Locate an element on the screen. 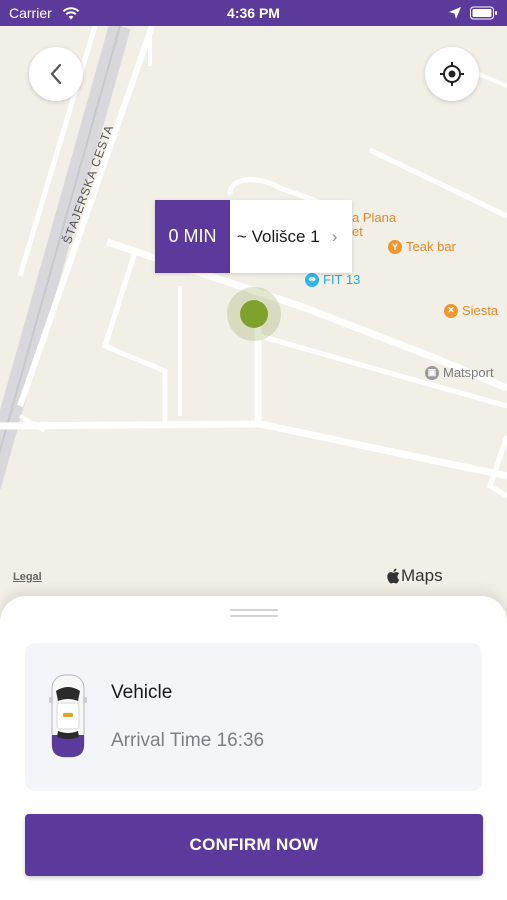 The height and width of the screenshot is (900, 507). status-time: 4:36 PM is located at coordinates (253, 13).